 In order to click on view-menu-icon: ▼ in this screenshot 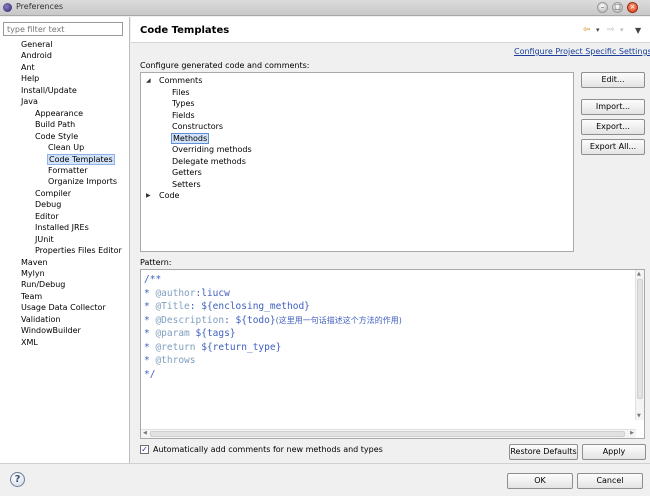, I will do `click(638, 30)`.